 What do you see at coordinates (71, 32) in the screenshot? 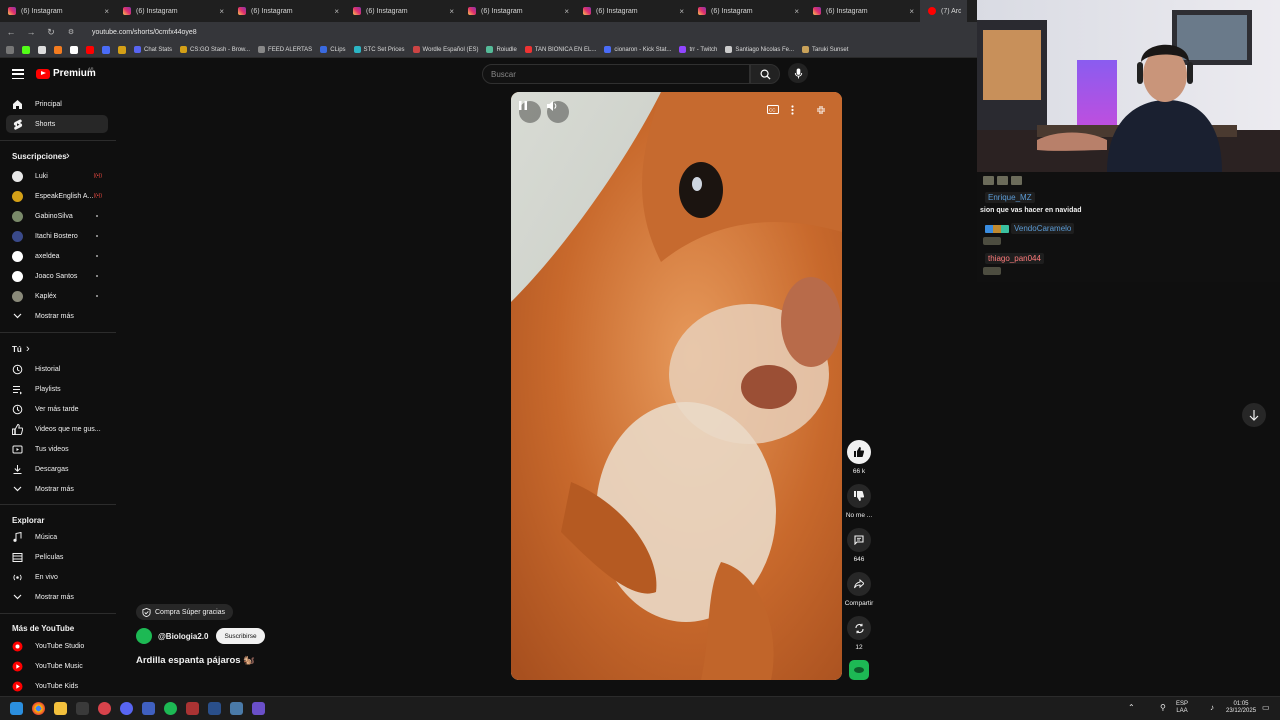
I see `site-info-icon: ⚙` at bounding box center [71, 32].